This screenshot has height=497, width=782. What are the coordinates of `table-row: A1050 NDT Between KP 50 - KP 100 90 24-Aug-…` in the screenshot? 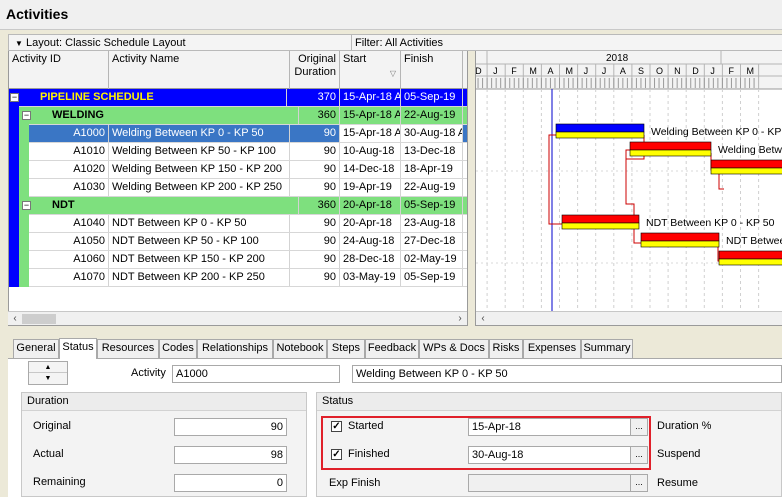 It's located at (238, 242).